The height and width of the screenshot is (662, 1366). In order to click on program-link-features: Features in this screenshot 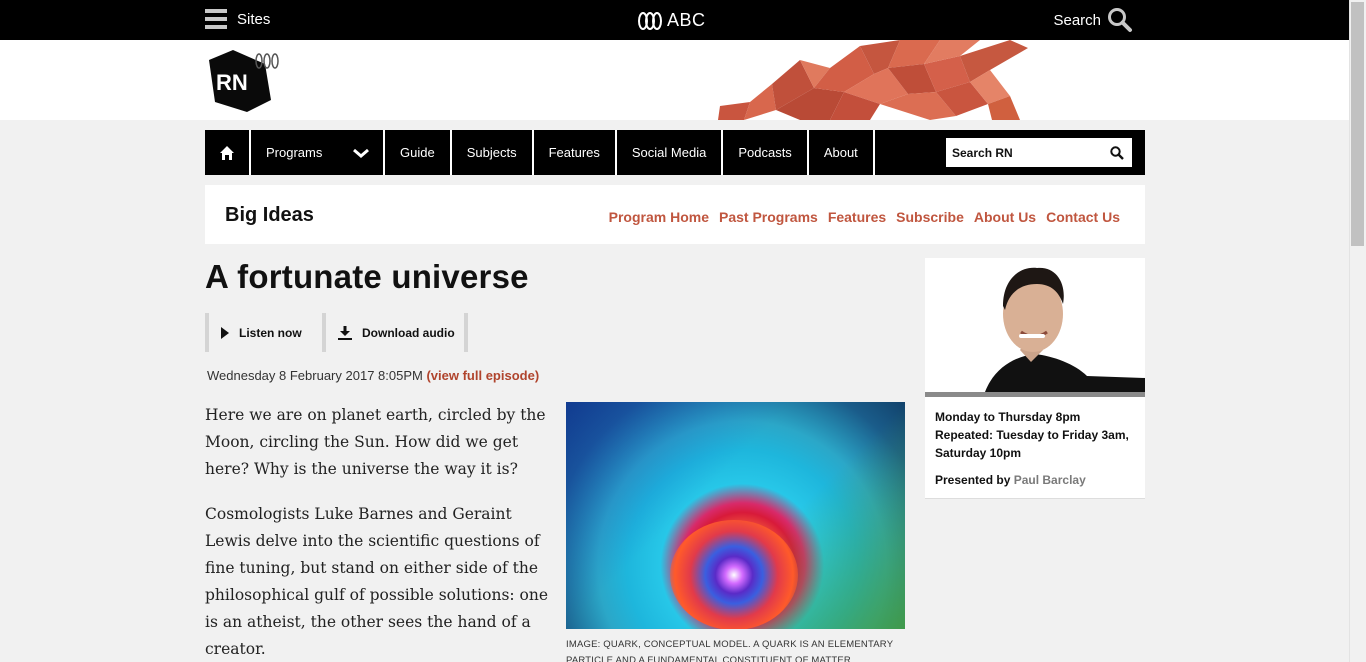, I will do `click(857, 217)`.